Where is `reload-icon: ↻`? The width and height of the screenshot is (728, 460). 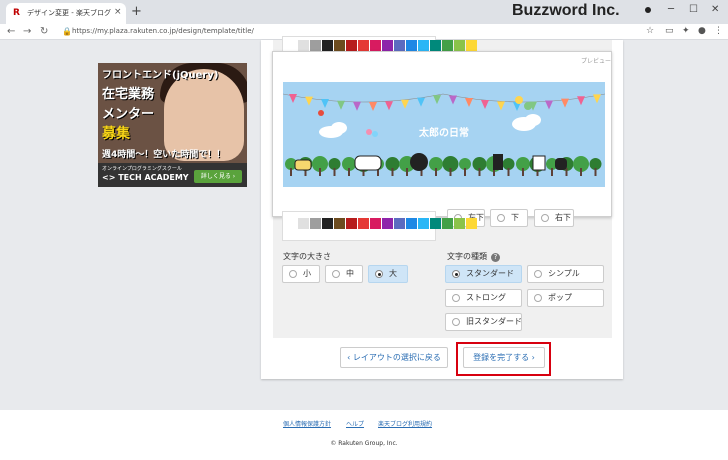
reload-icon: ↻ is located at coordinates (44, 32).